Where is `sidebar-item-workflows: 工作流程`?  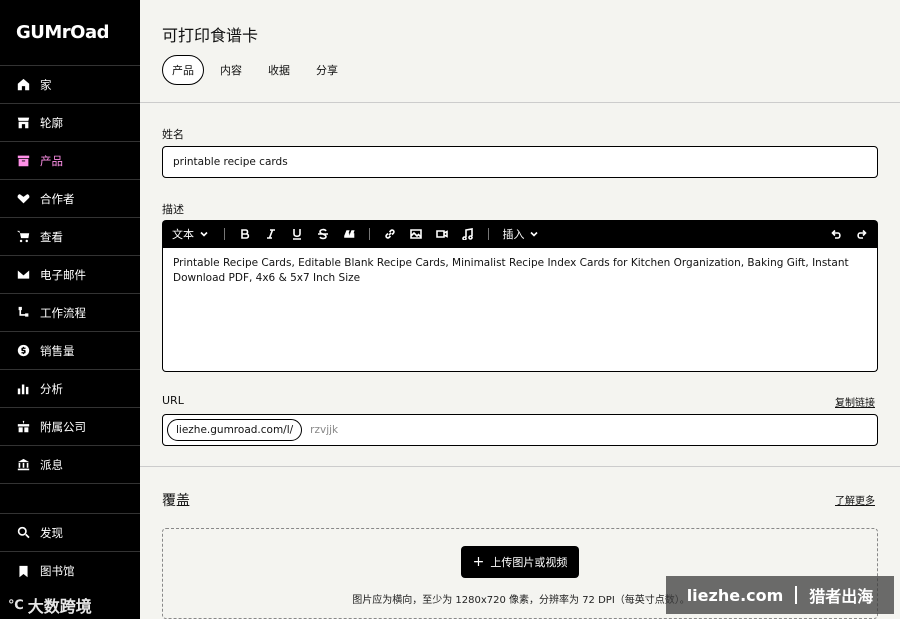 sidebar-item-workflows: 工作流程 is located at coordinates (70, 313).